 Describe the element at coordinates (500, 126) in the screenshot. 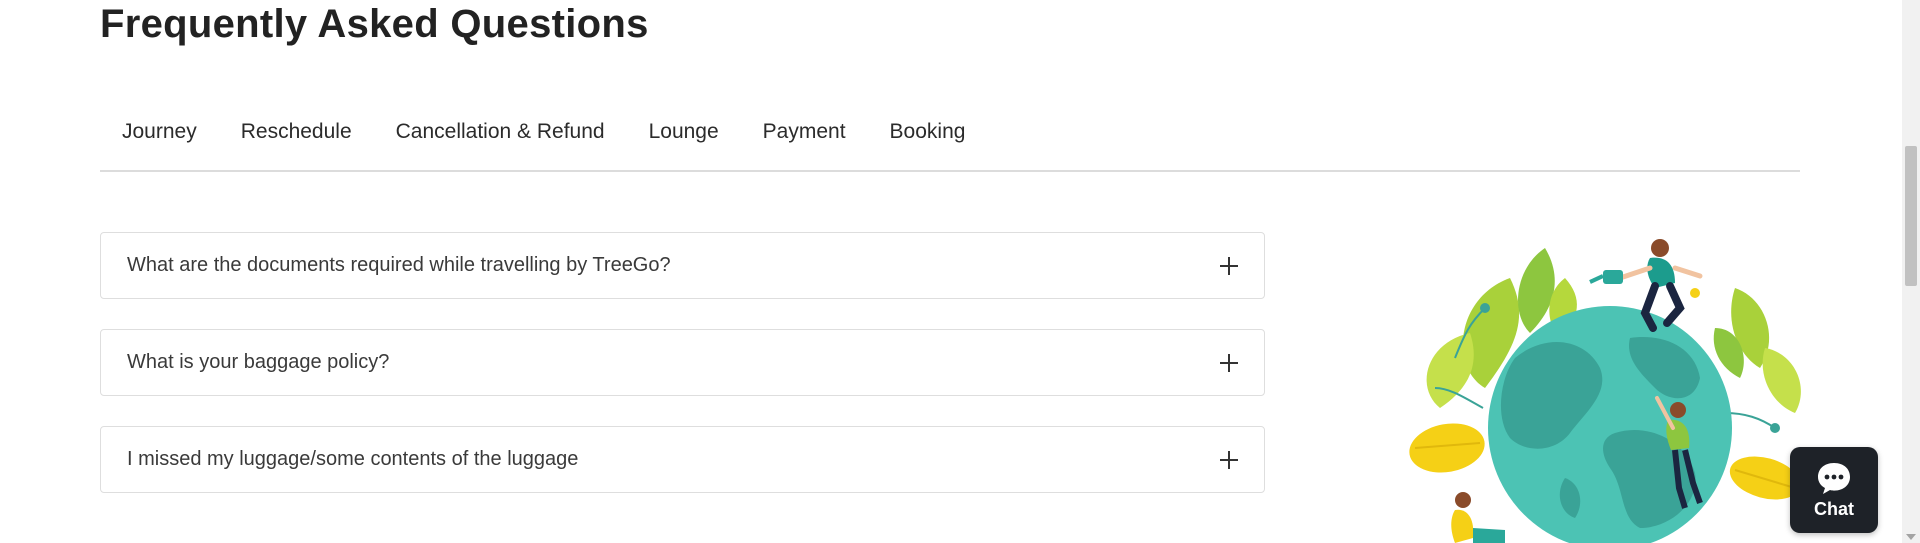

I see `tab-cancellation-refund: Cancellation & Refund` at that location.